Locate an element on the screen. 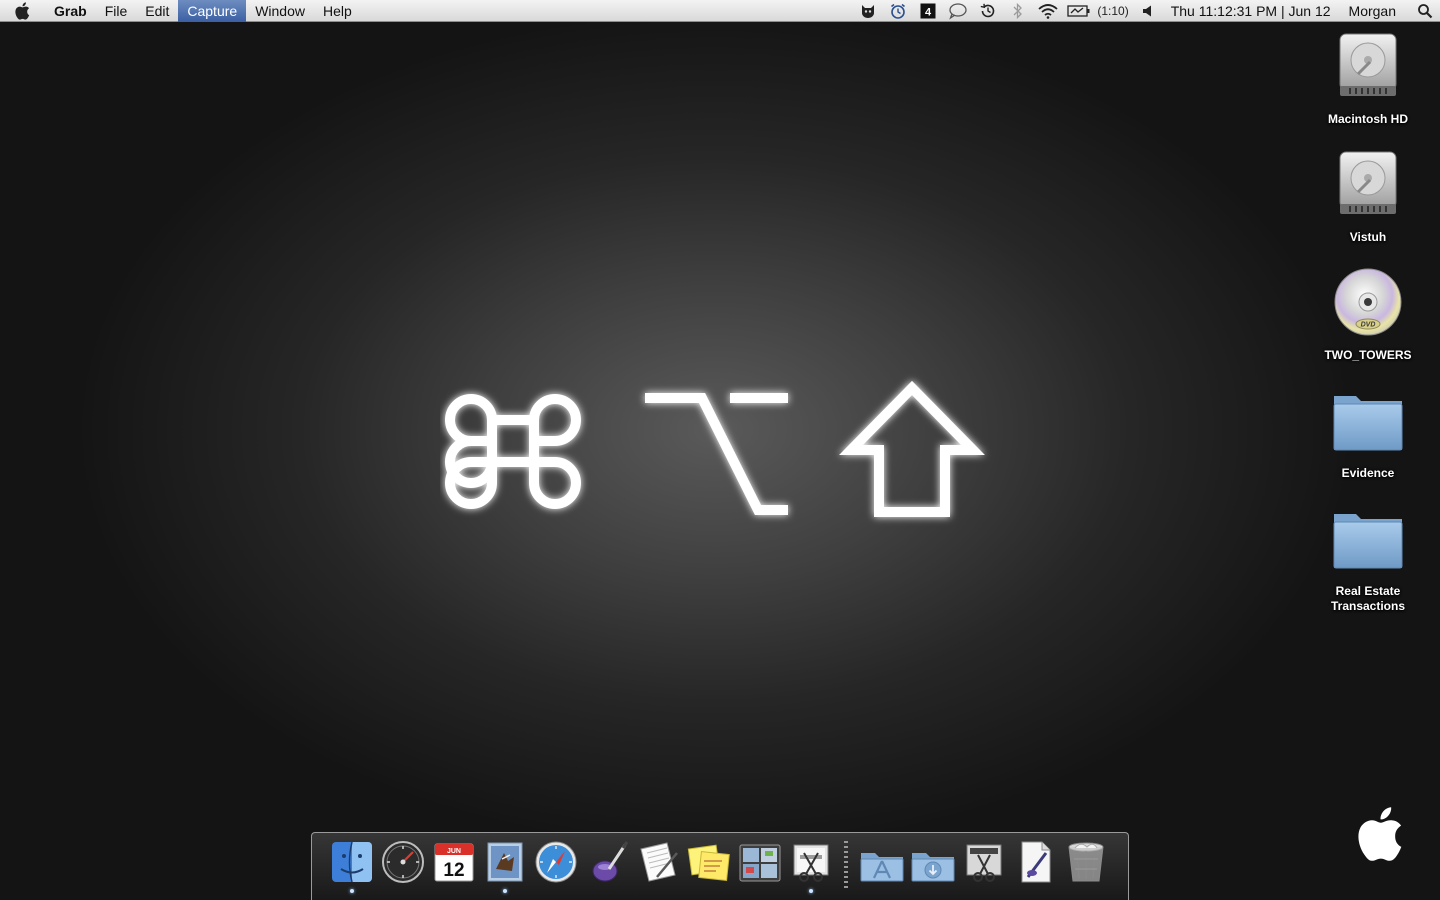  battery-icon is located at coordinates (1079, 11).